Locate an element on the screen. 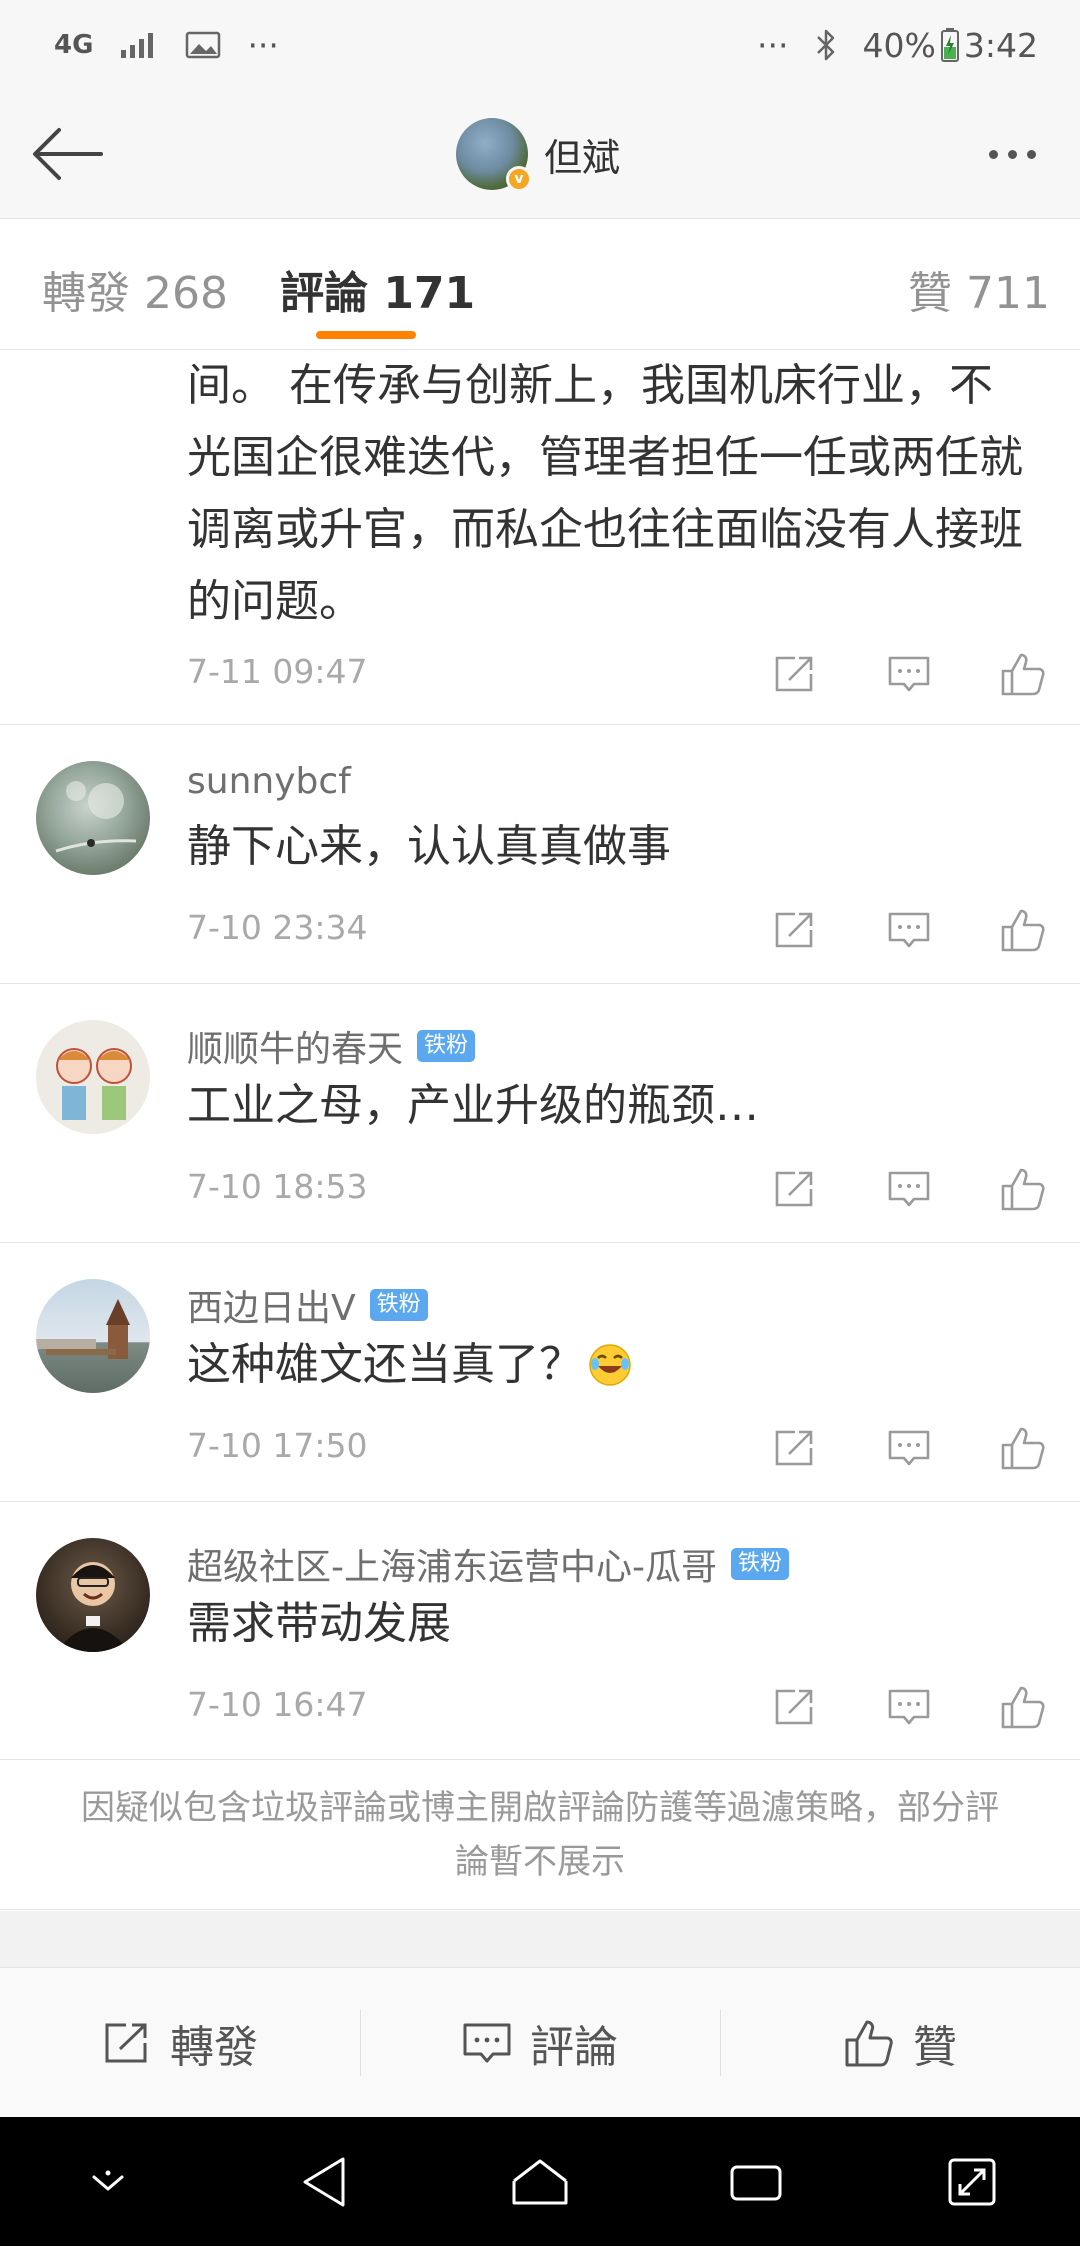 This screenshot has width=1080, height=2246. bluetooth-icon is located at coordinates (826, 45).